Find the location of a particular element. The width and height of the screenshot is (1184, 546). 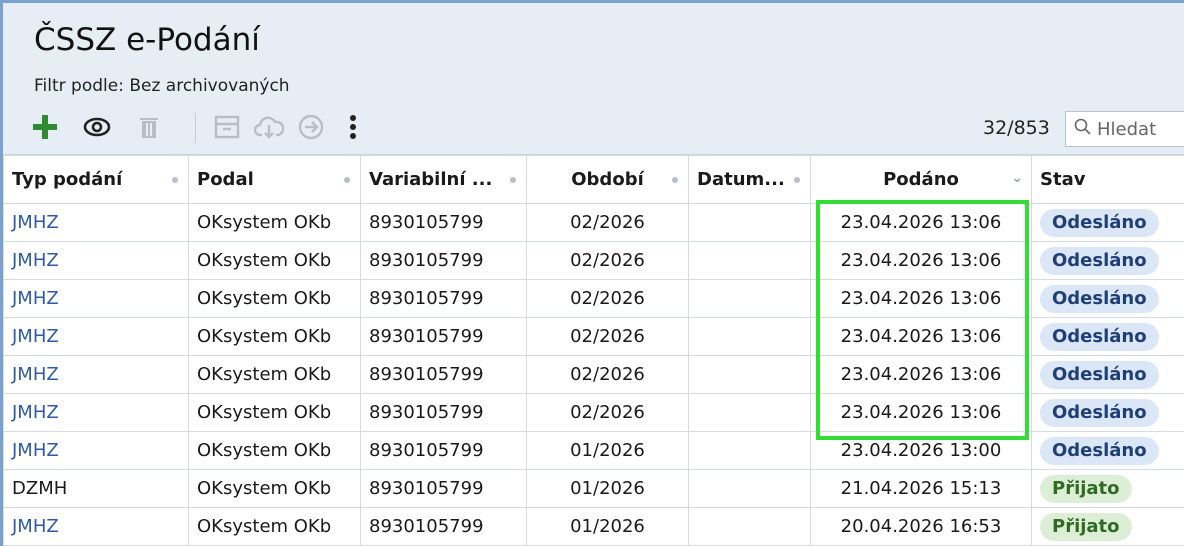

column-header-typ: Typ podání is located at coordinates (96, 179).